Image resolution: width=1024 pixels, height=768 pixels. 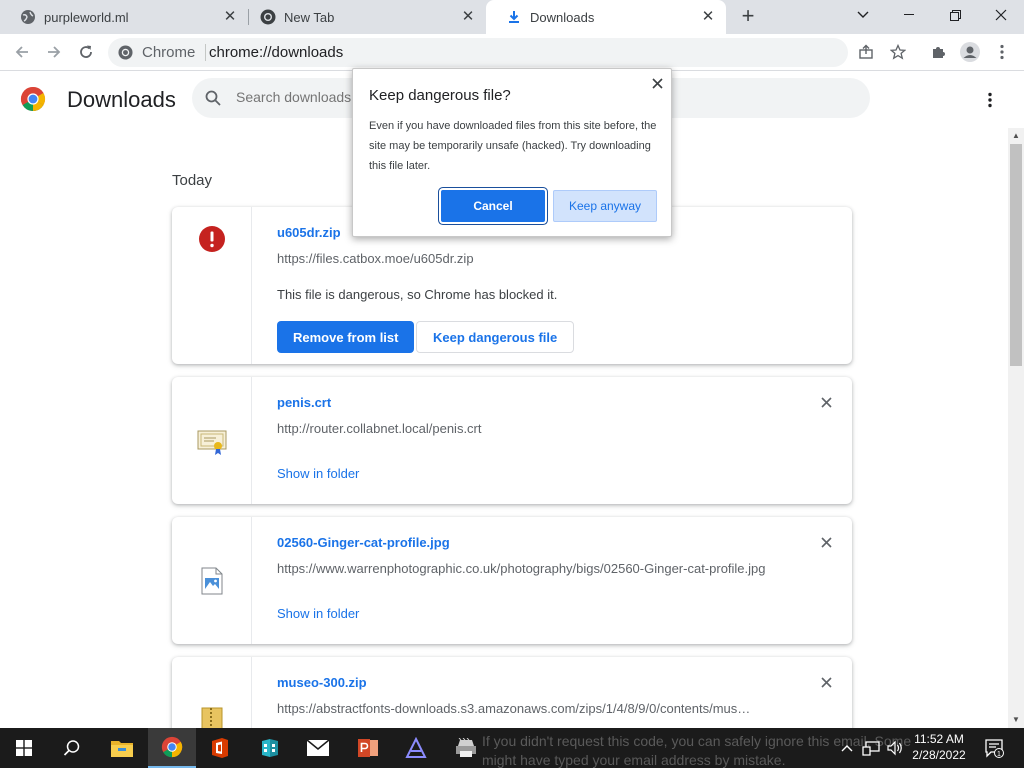 What do you see at coordinates (379, 428) in the screenshot?
I see `file-url: http://router.collabnet.local/penis.crt` at bounding box center [379, 428].